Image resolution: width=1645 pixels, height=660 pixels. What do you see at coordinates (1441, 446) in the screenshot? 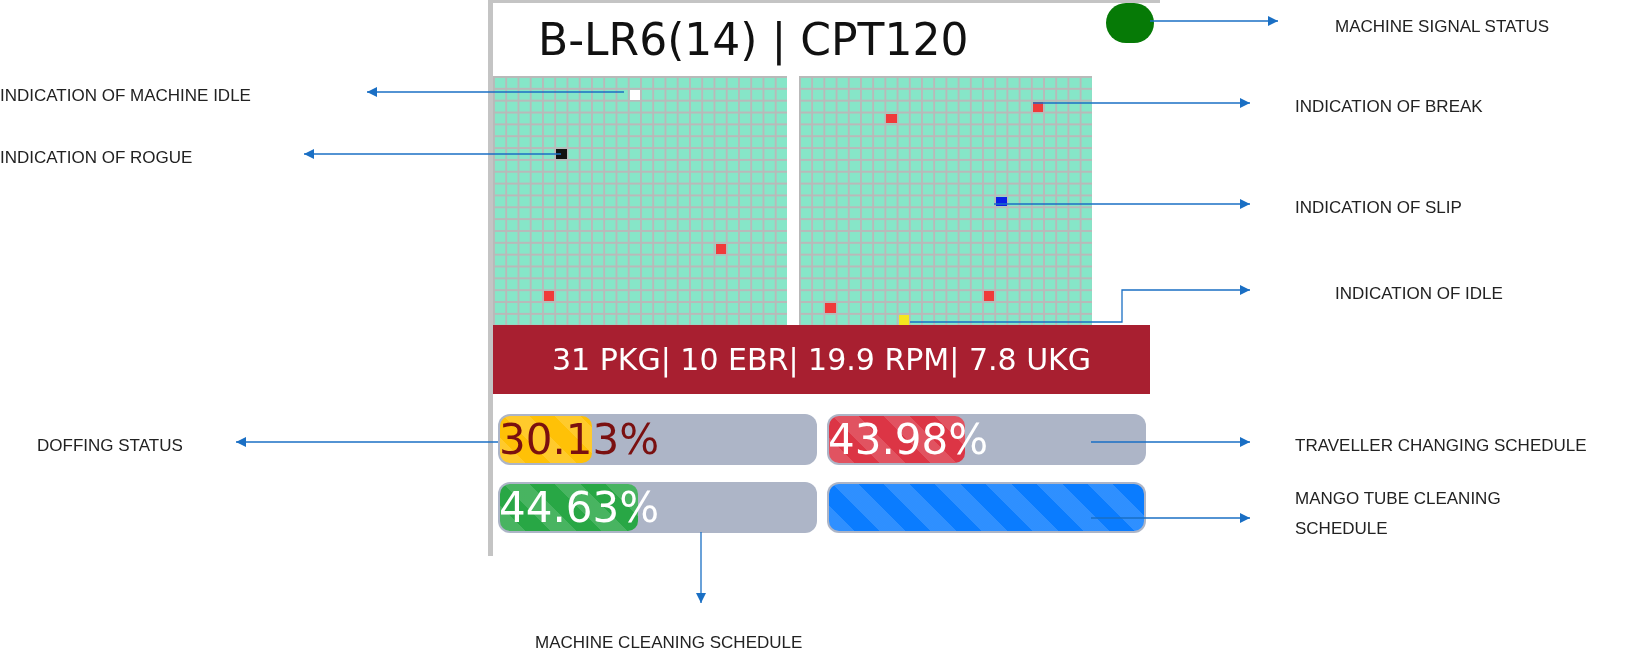
I see `annotation-label: TRAVELLER CHANGING SCHEDULE` at bounding box center [1441, 446].